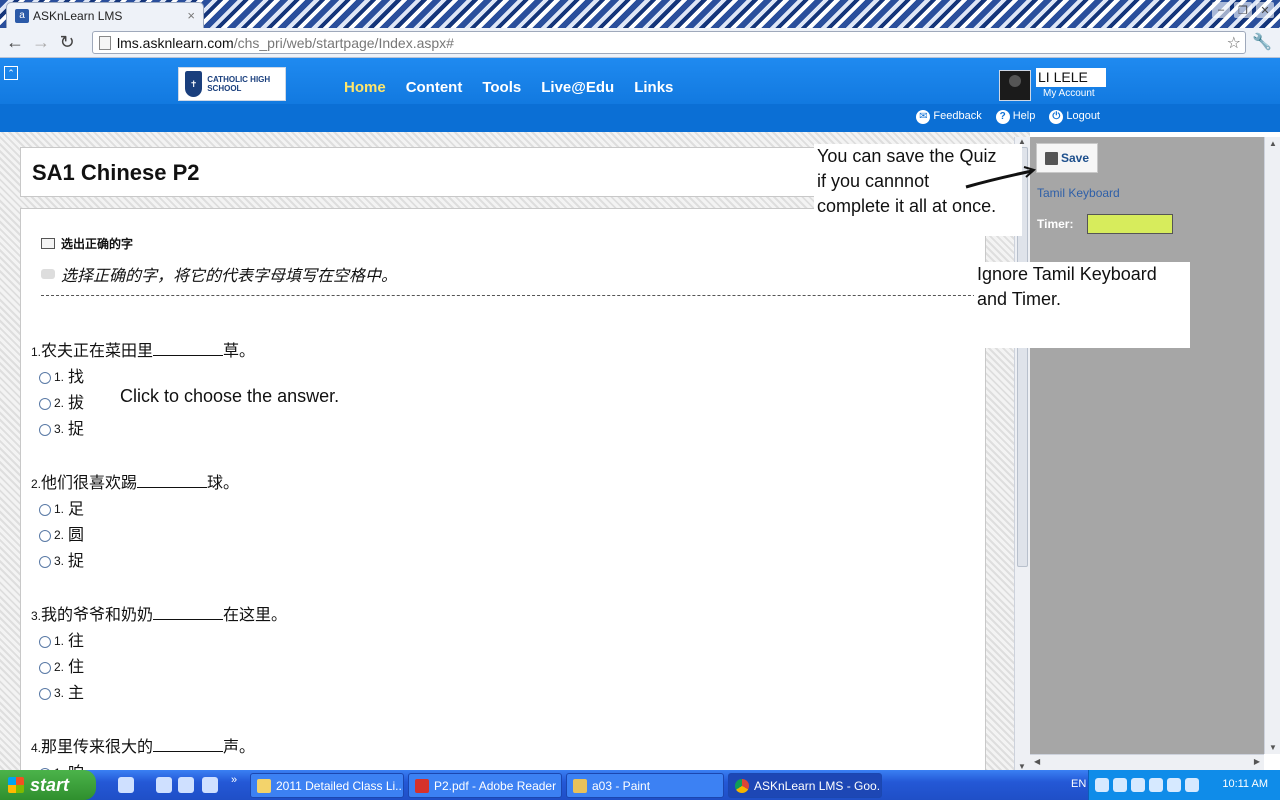 The height and width of the screenshot is (800, 1280). What do you see at coordinates (513, 295) in the screenshot?
I see `divider` at bounding box center [513, 295].